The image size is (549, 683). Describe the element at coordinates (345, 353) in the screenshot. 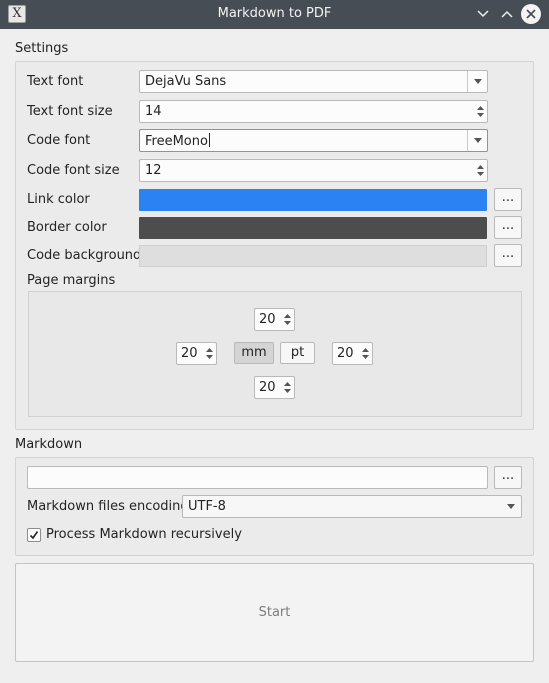

I see `margin-right-value: 20` at that location.